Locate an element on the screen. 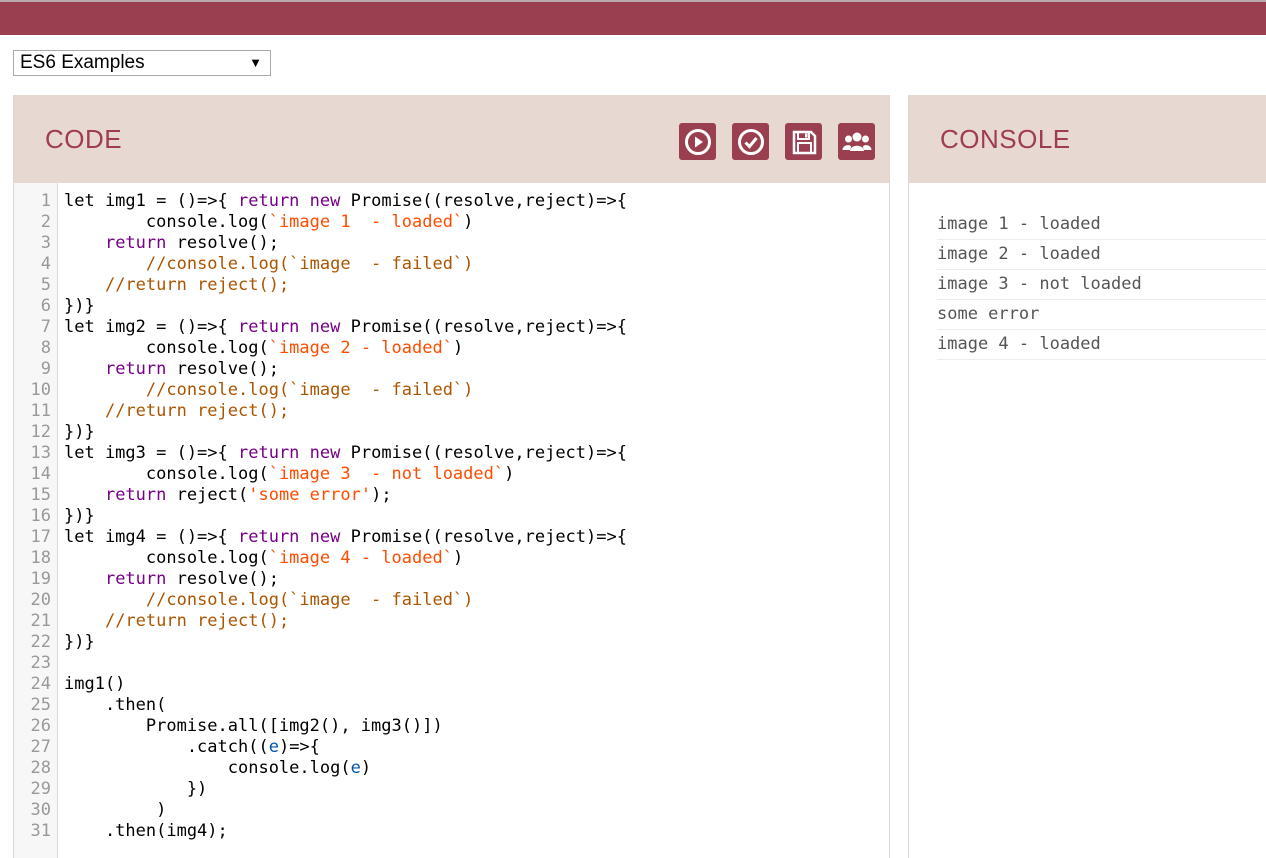 The height and width of the screenshot is (858, 1266). save-button is located at coordinates (803, 141).